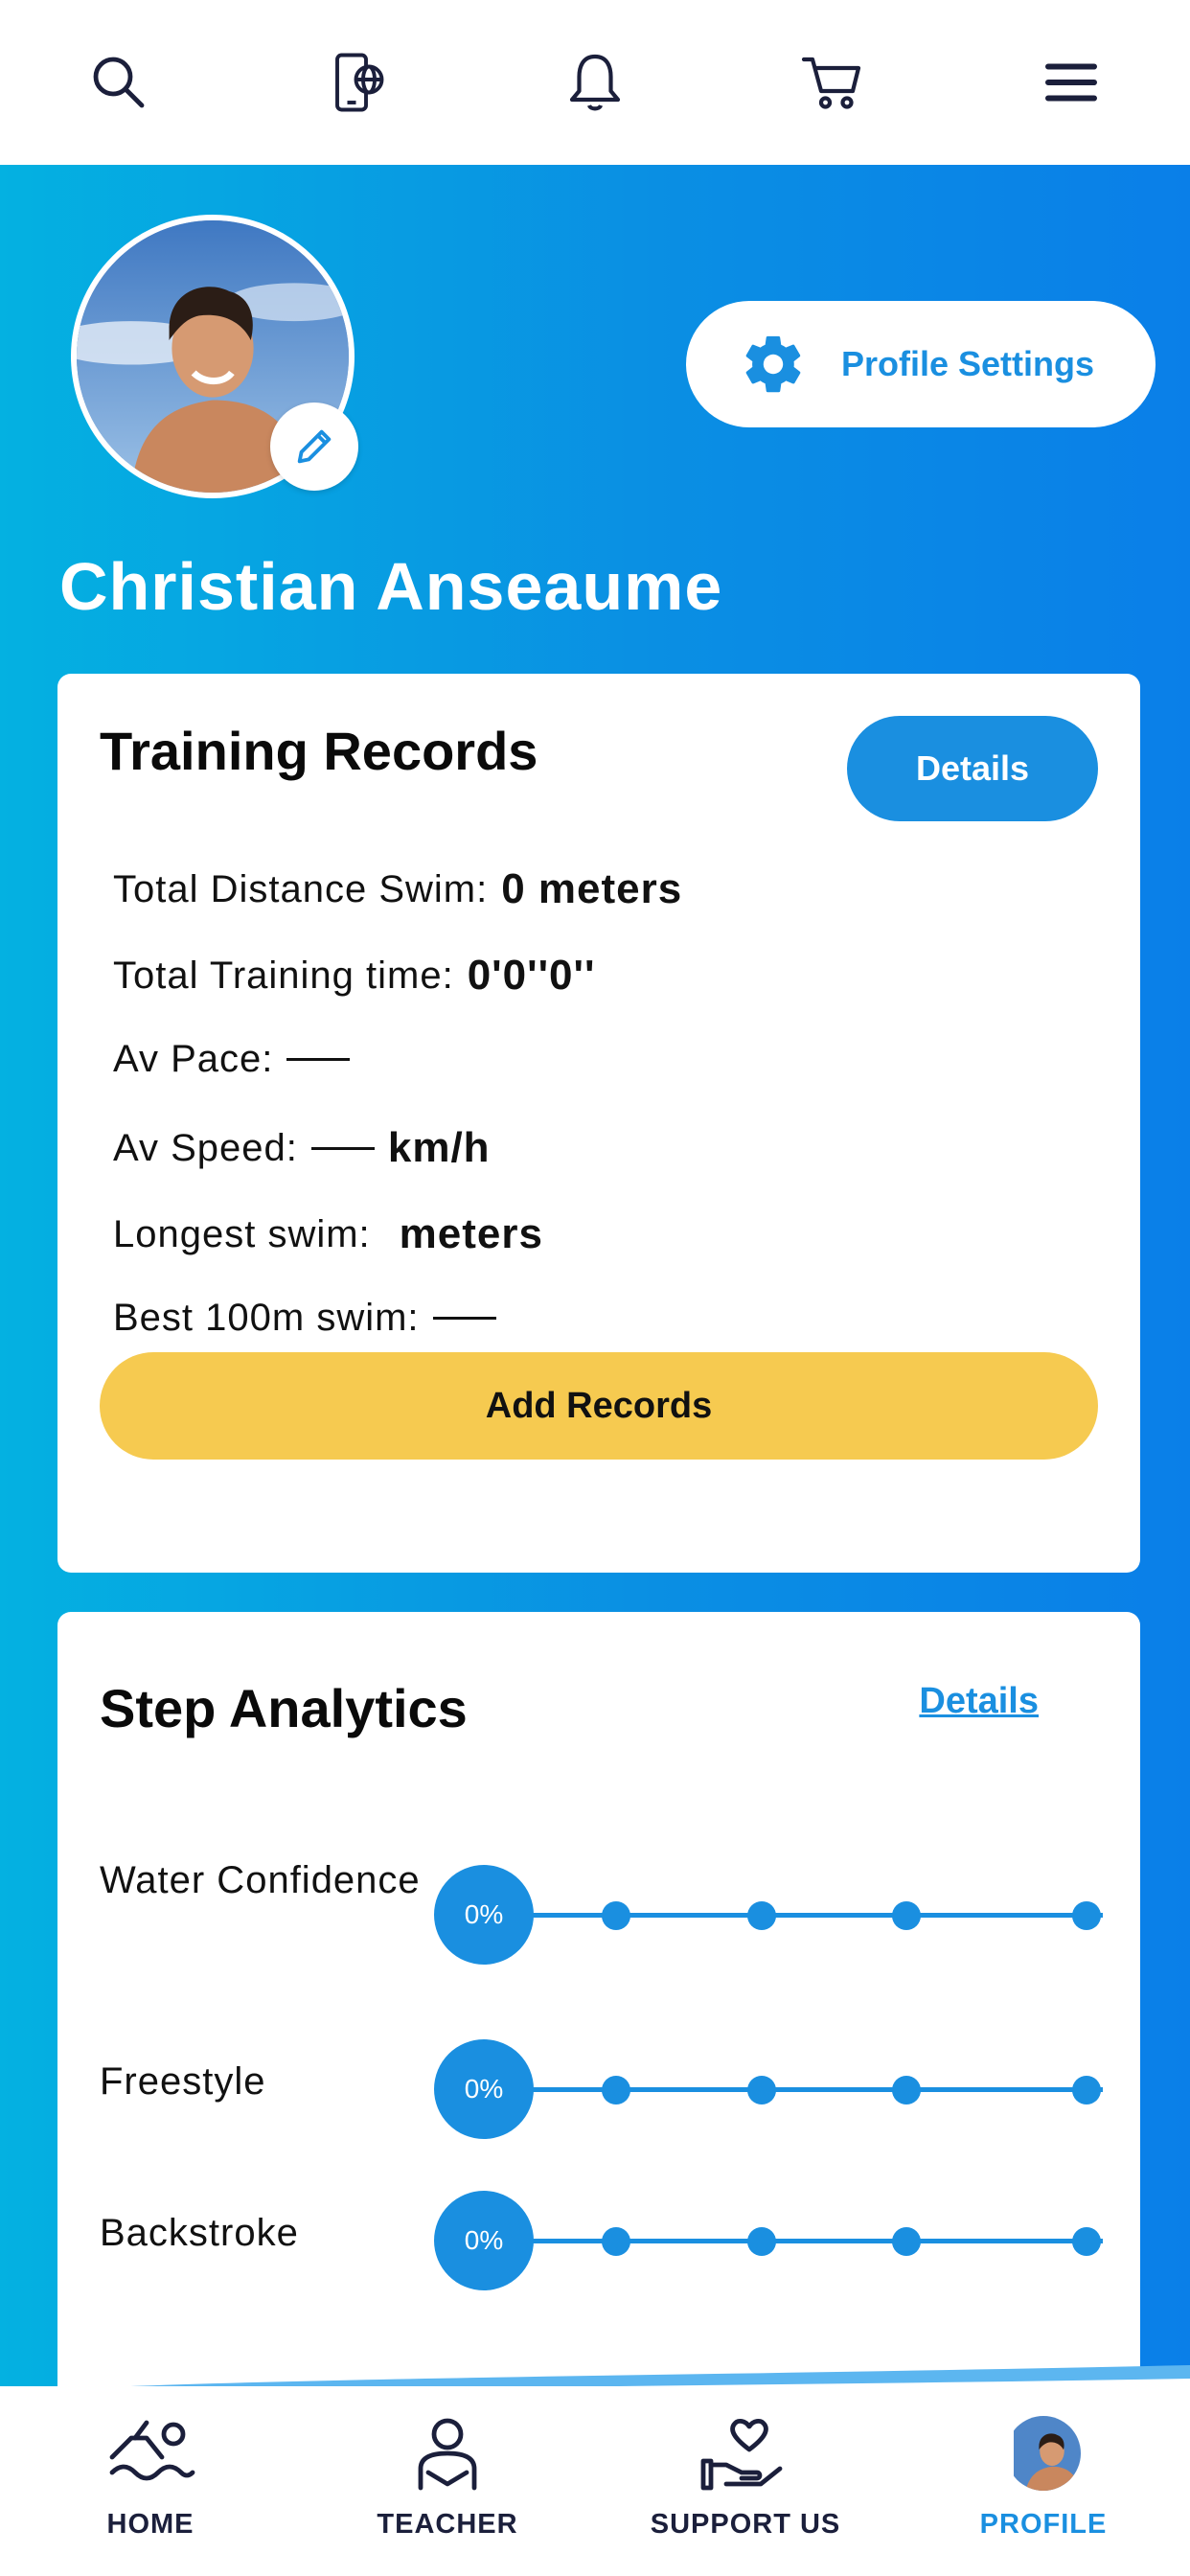 The image size is (1190, 2576). Describe the element at coordinates (358, 82) in the screenshot. I see `phone-globe-icon` at that location.